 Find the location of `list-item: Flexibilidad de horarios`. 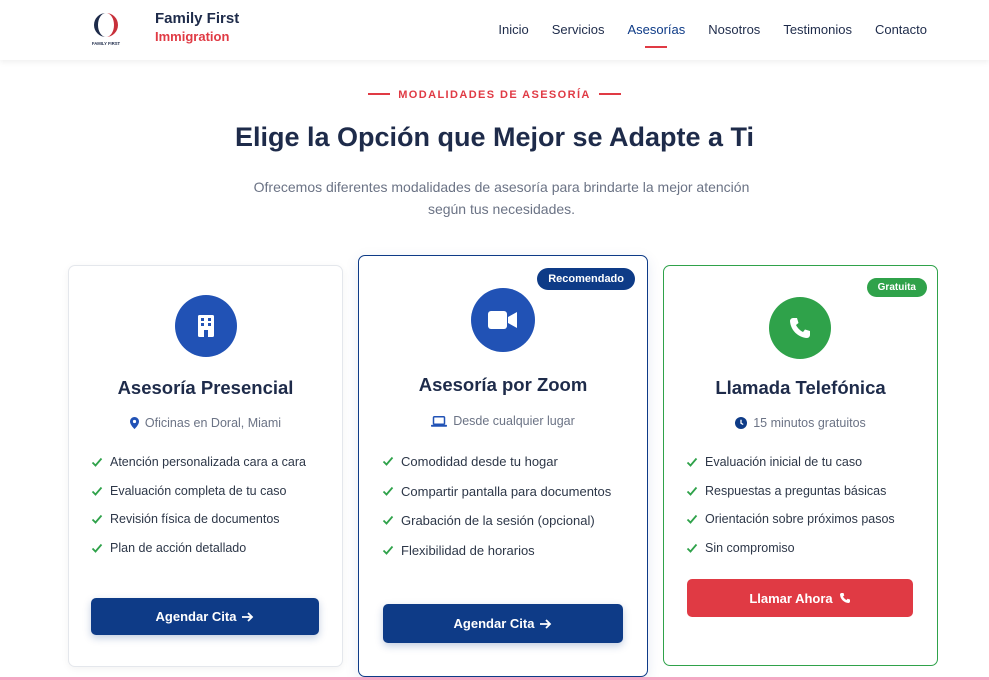

list-item: Flexibilidad de horarios is located at coordinates (507, 551).